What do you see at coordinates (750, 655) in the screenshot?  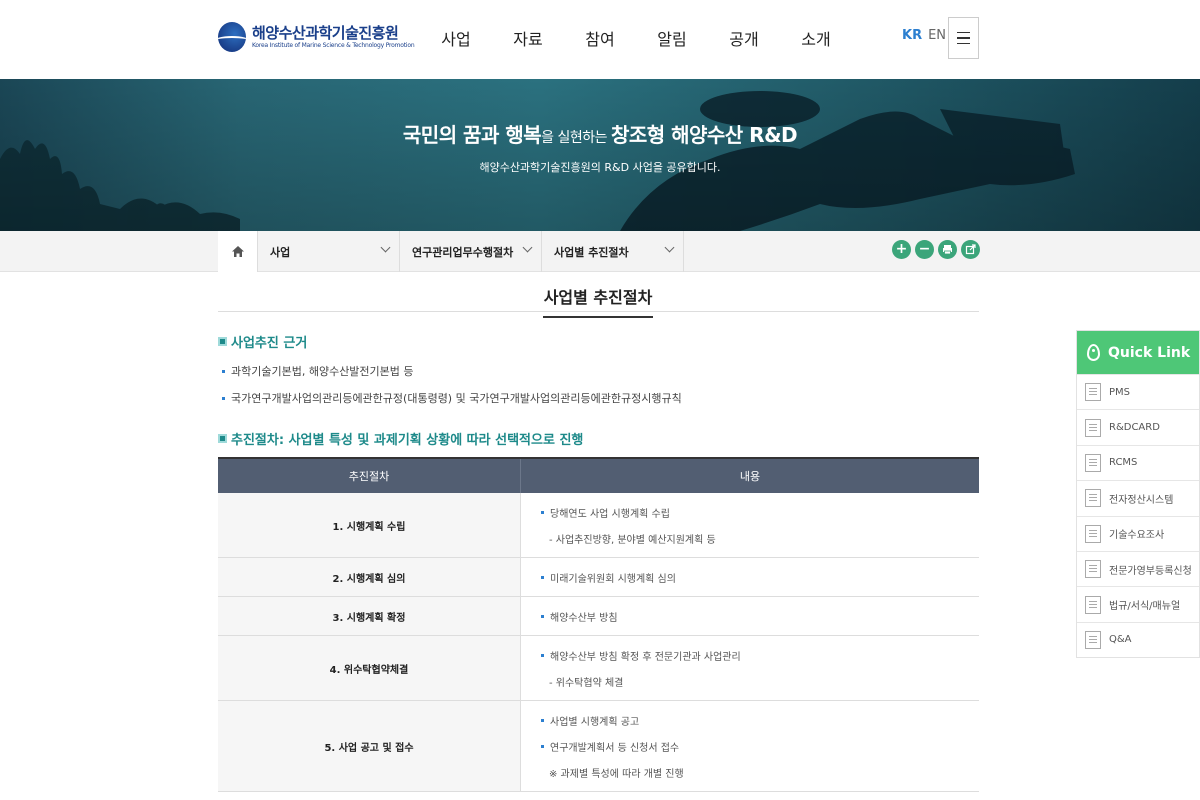 I see `content-line: 해양수산부 방침 확정 후 전문기관과 사업관리` at bounding box center [750, 655].